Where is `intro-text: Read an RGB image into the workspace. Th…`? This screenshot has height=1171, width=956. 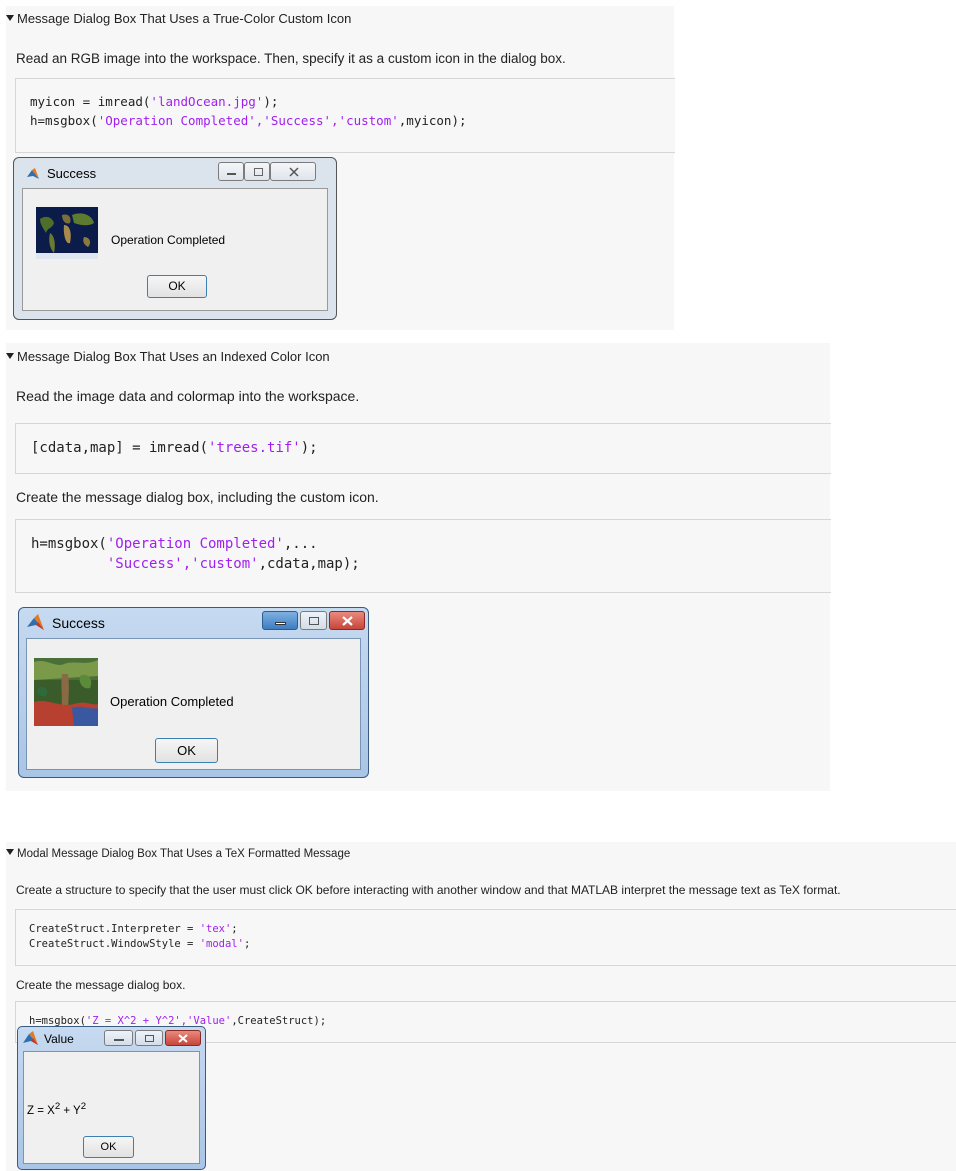 intro-text: Read an RGB image into the workspace. Th… is located at coordinates (291, 58).